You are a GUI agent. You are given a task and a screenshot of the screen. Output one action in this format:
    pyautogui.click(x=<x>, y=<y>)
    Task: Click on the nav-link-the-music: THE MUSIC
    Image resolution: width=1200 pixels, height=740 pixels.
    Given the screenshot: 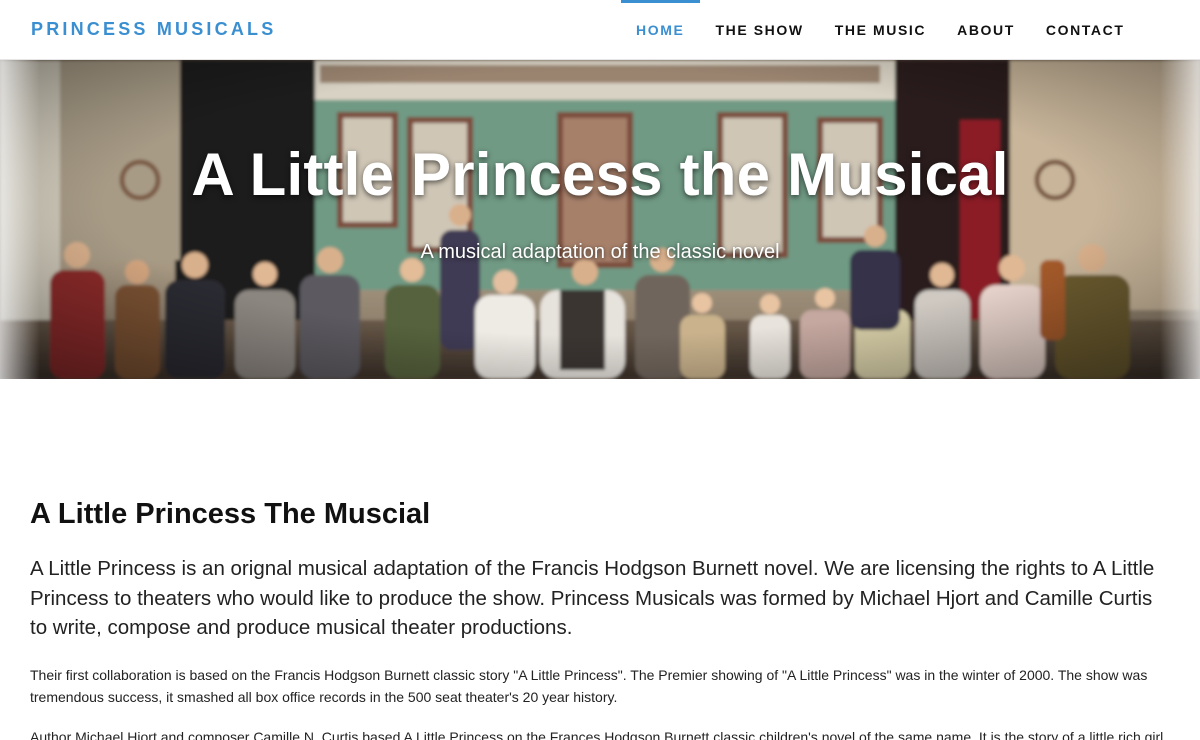 What is the action you would take?
    pyautogui.click(x=880, y=30)
    